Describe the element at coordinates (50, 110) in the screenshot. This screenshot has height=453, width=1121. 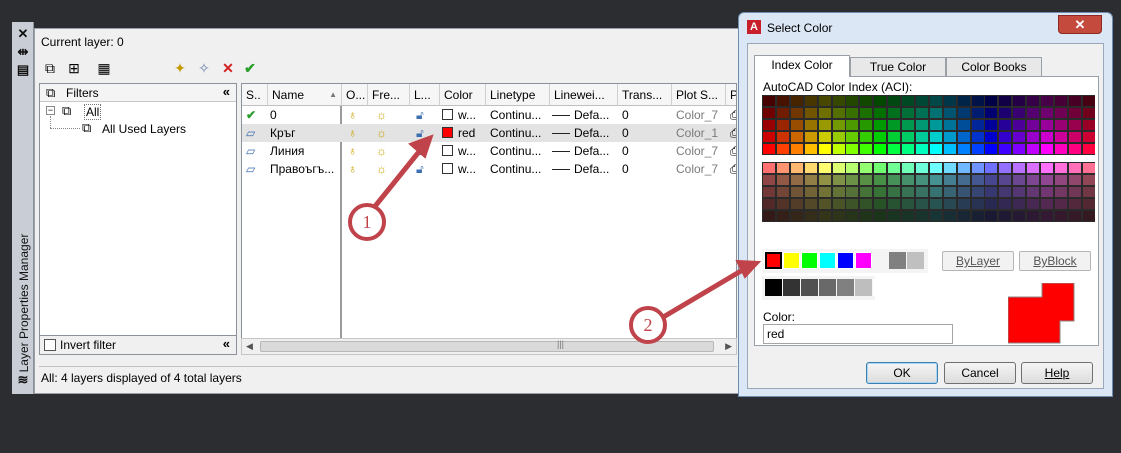
I see `expand-toggle: −` at that location.